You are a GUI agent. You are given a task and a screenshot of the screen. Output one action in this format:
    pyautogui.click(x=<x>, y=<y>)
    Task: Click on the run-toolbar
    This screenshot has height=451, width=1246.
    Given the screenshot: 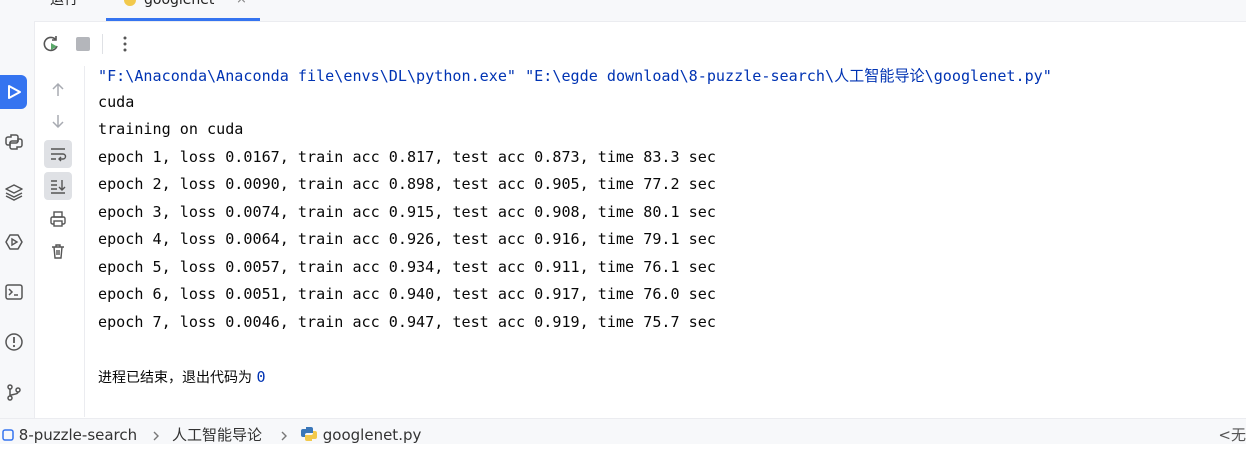 What is the action you would take?
    pyautogui.click(x=640, y=44)
    